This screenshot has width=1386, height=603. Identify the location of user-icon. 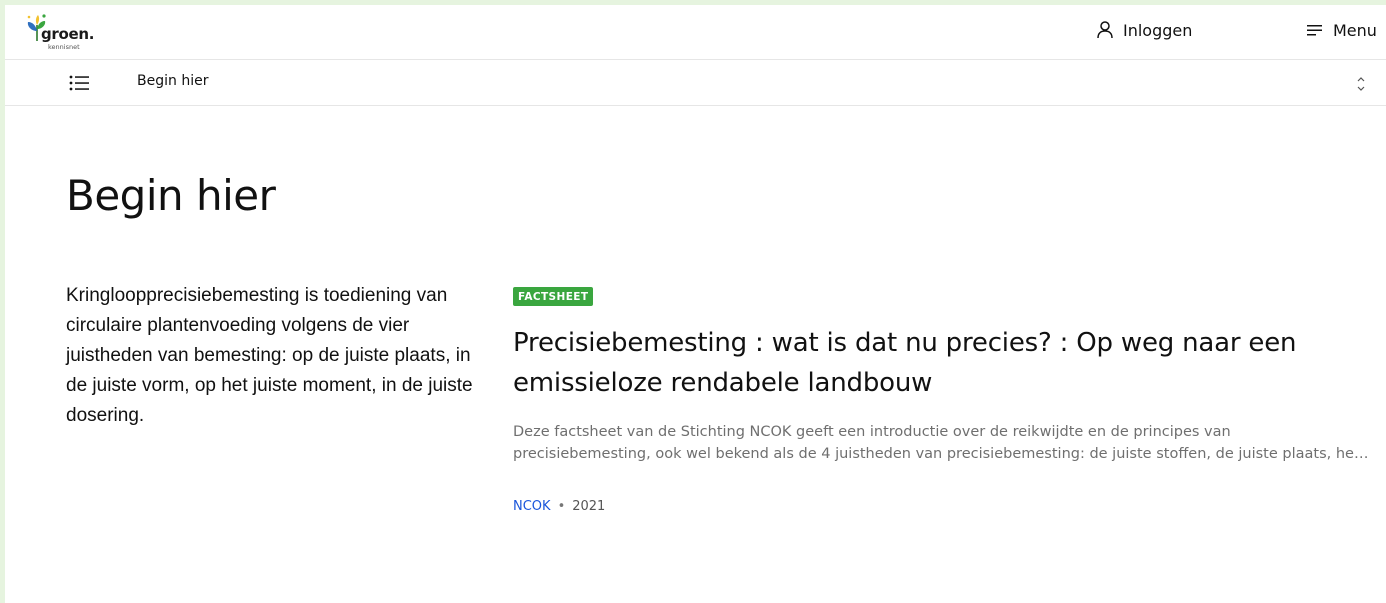
(1105, 30).